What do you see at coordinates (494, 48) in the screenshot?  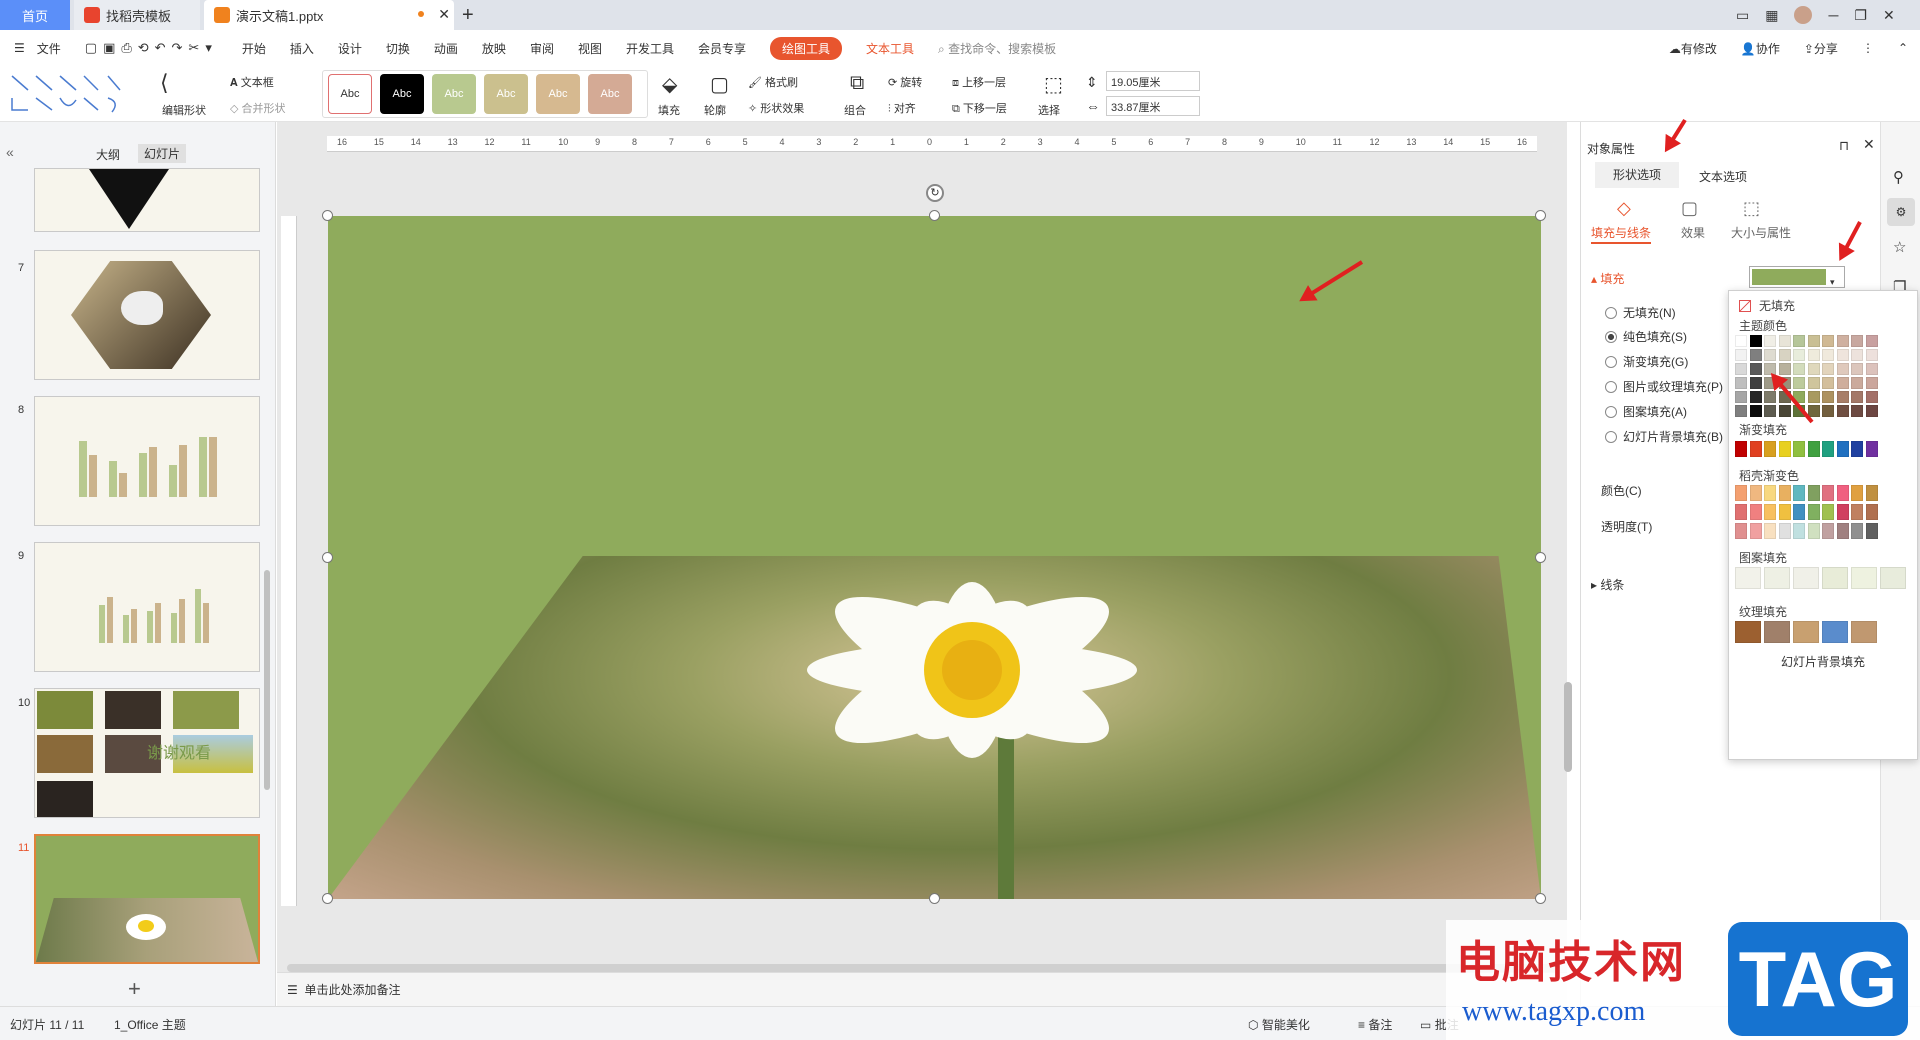 I see `menu-slideshow: 放映` at bounding box center [494, 48].